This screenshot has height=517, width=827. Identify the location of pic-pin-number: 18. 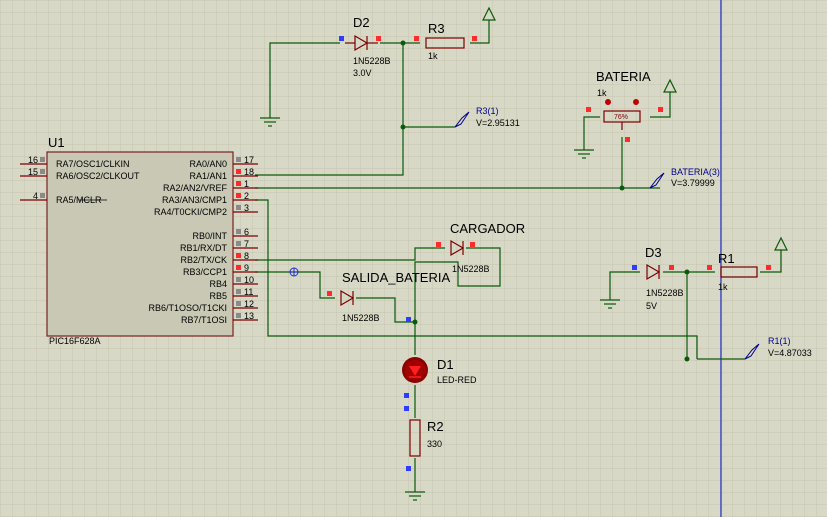
(249, 172).